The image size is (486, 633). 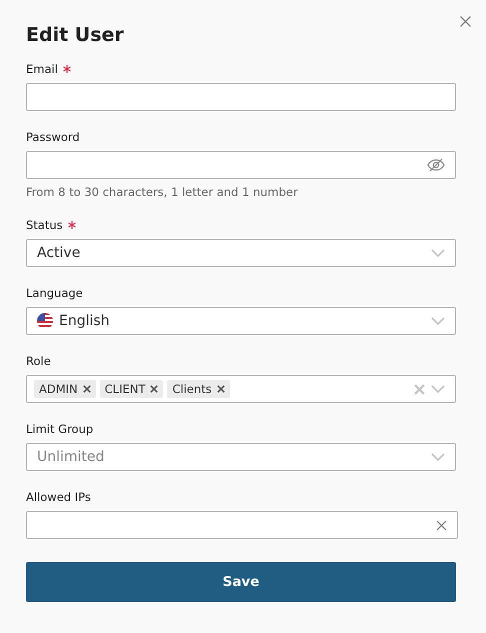 I want to click on field-label: Allowed IPs, so click(x=58, y=497).